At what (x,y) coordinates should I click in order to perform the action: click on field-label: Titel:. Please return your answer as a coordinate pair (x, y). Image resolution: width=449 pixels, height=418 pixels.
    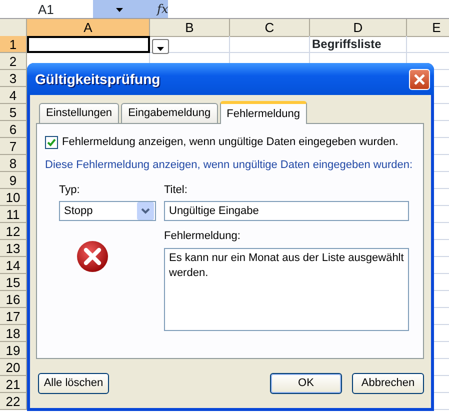
    Looking at the image, I should click on (176, 190).